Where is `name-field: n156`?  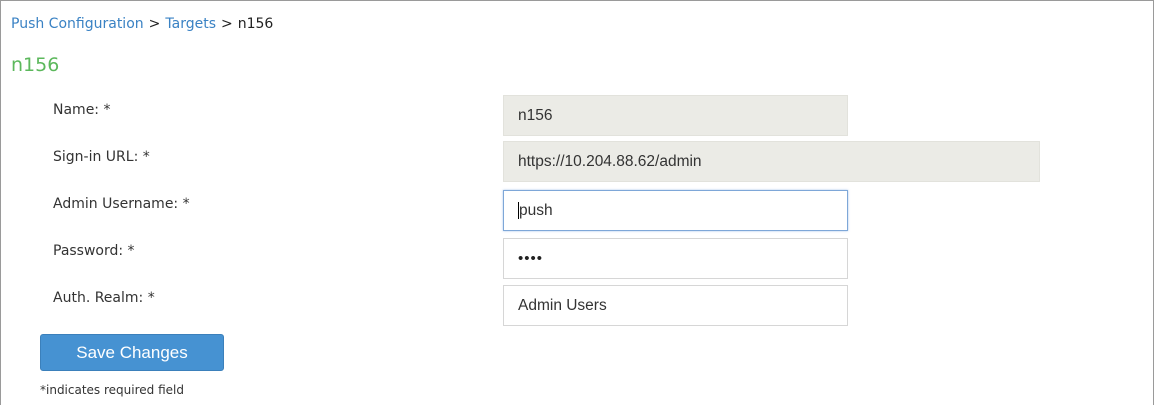 name-field: n156 is located at coordinates (675, 115).